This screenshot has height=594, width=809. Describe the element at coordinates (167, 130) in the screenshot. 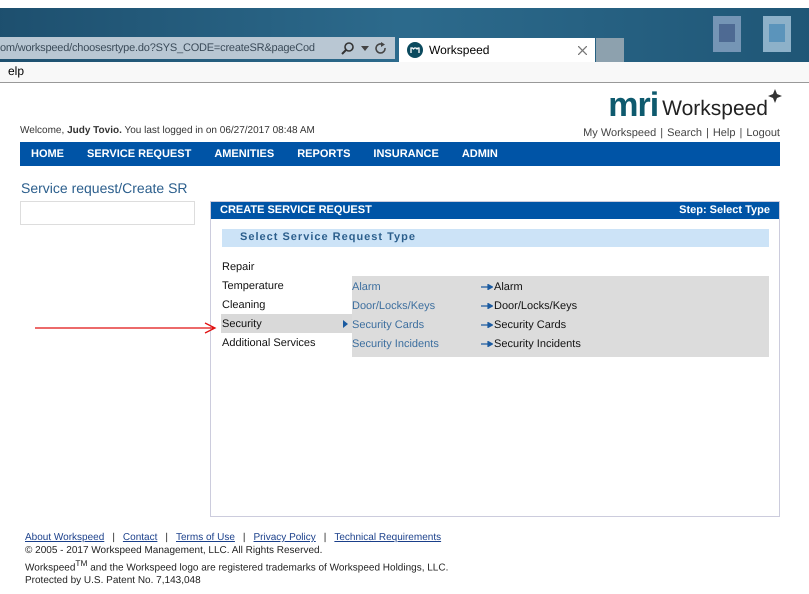

I see `welcome-text: Welcome, Judy Tovio. You last logged in on 06/27/2017 08:48 AM` at that location.